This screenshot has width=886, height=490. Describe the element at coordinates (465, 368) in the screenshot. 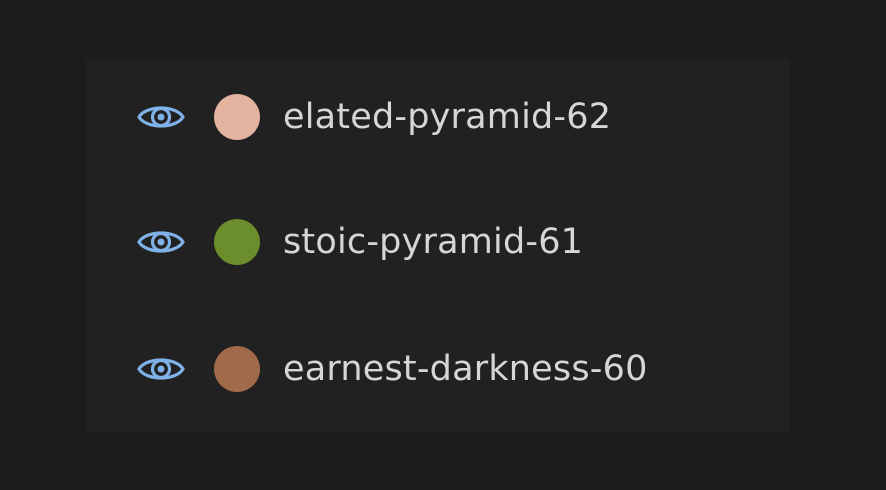

I see `run-name-label: earnest-darkness-60` at that location.